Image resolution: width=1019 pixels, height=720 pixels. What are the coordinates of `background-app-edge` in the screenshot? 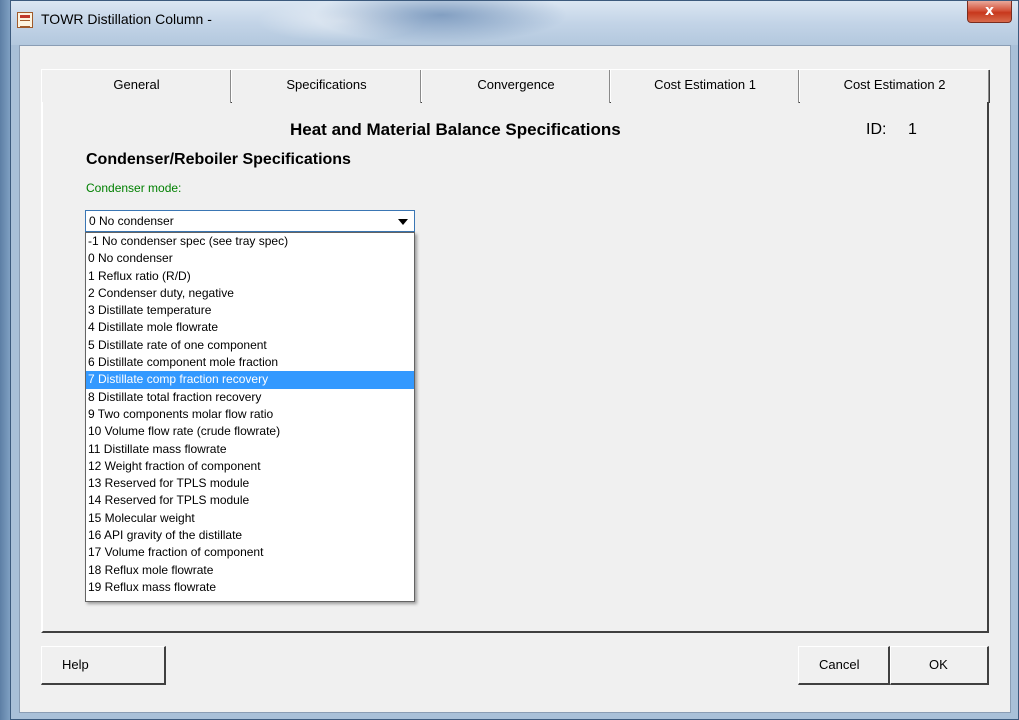 It's located at (5, 360).